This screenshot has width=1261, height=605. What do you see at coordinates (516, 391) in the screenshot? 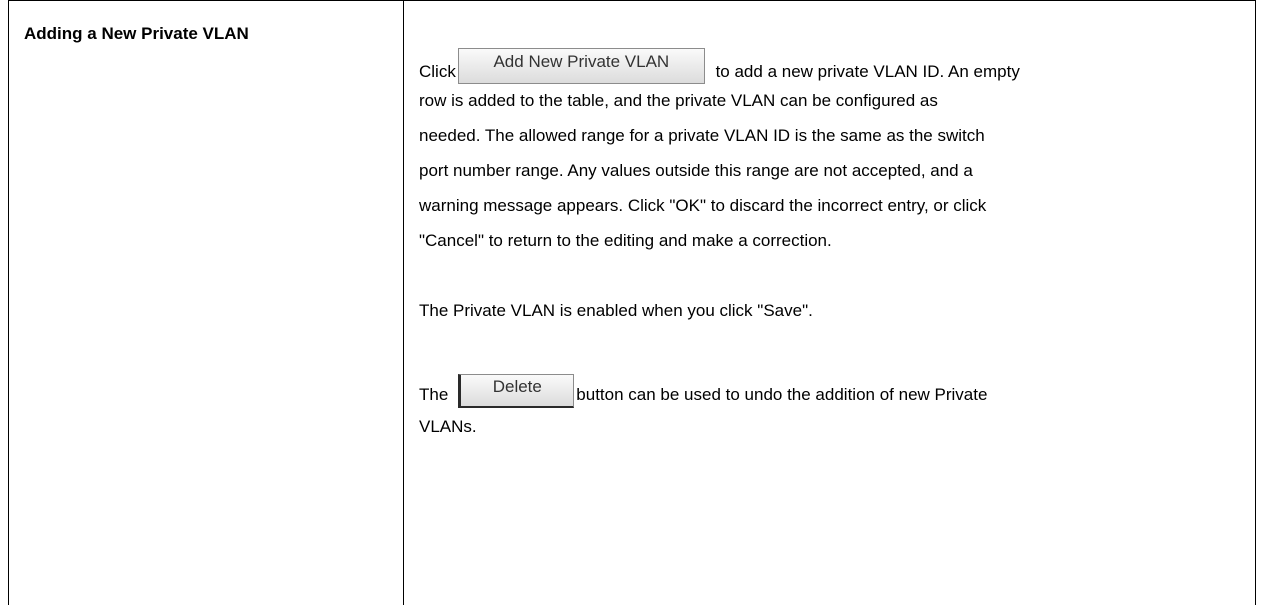
I see `delete-button: Delete` at bounding box center [516, 391].